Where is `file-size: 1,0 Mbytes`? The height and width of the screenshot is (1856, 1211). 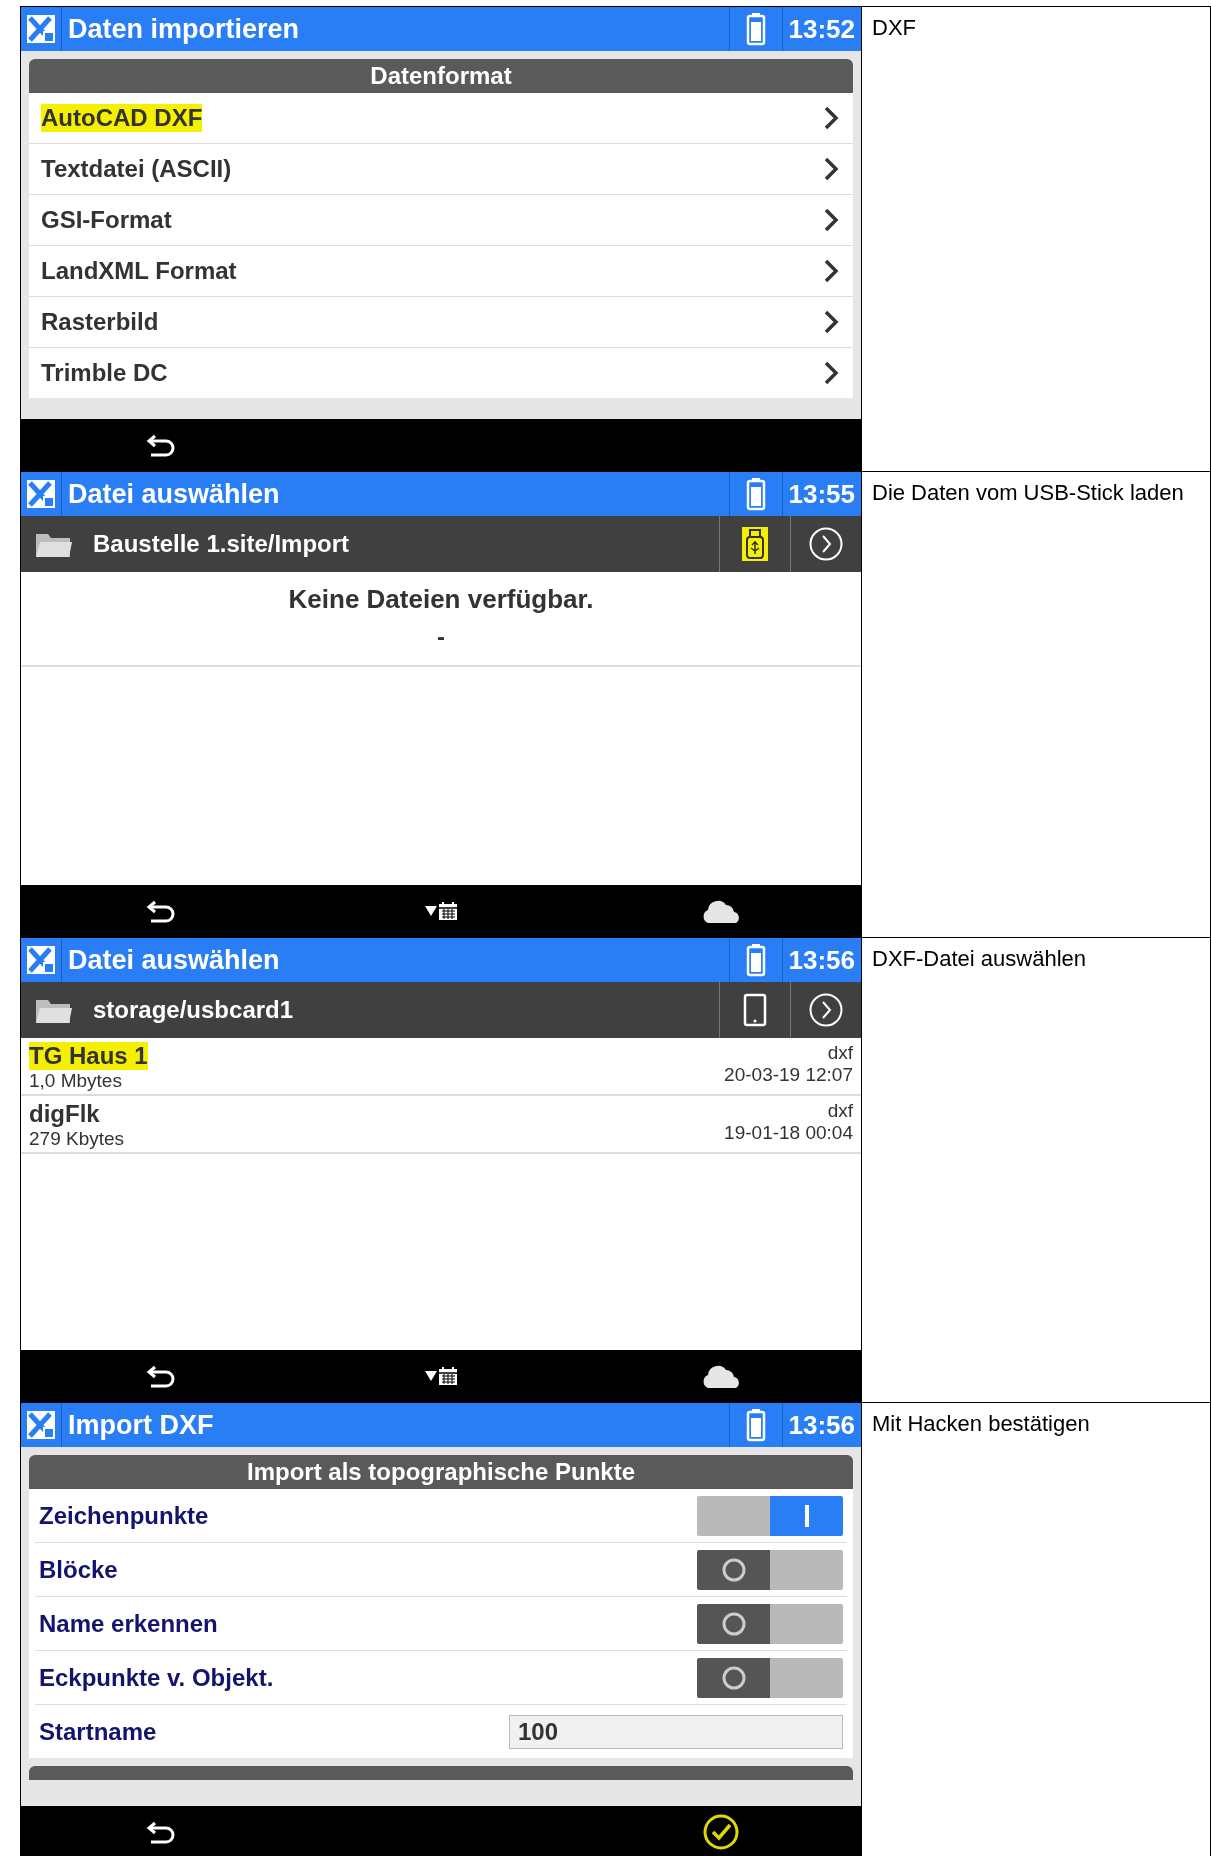 file-size: 1,0 Mbytes is located at coordinates (76, 1081).